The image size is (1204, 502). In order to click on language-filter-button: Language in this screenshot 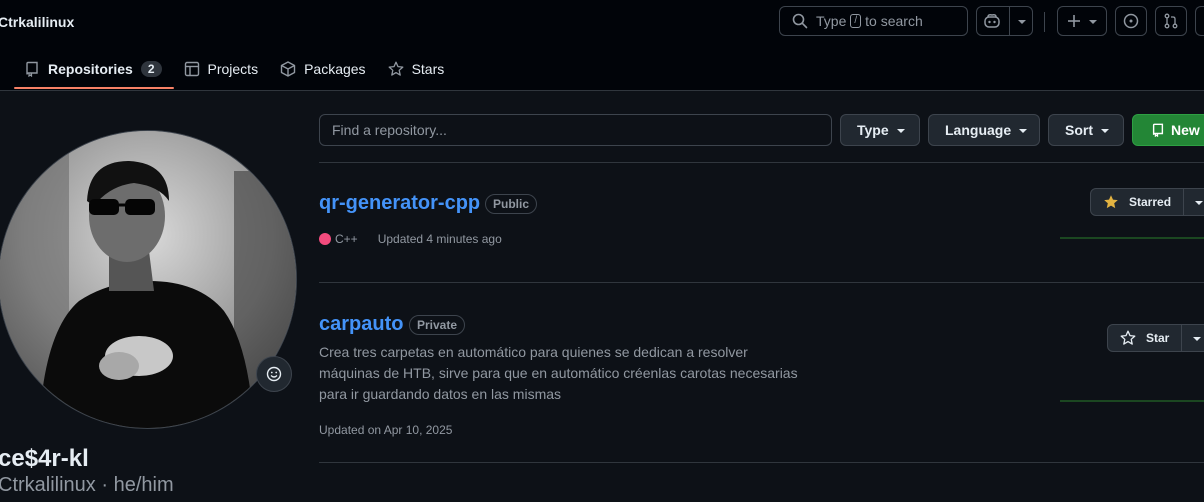, I will do `click(984, 130)`.